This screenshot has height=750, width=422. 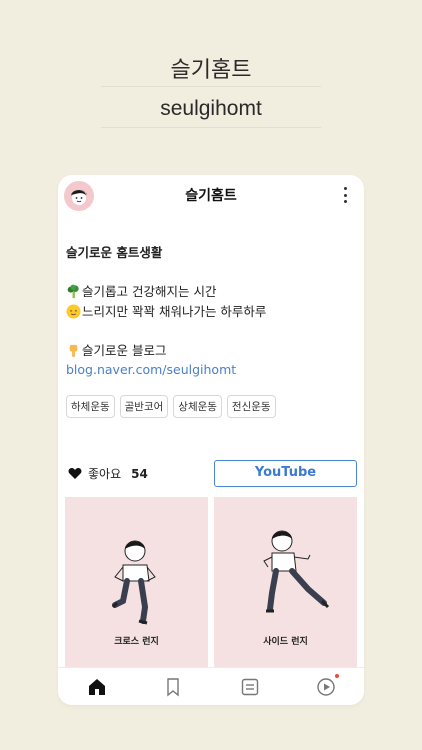 I want to click on like-label: 좋아요, so click(x=105, y=474).